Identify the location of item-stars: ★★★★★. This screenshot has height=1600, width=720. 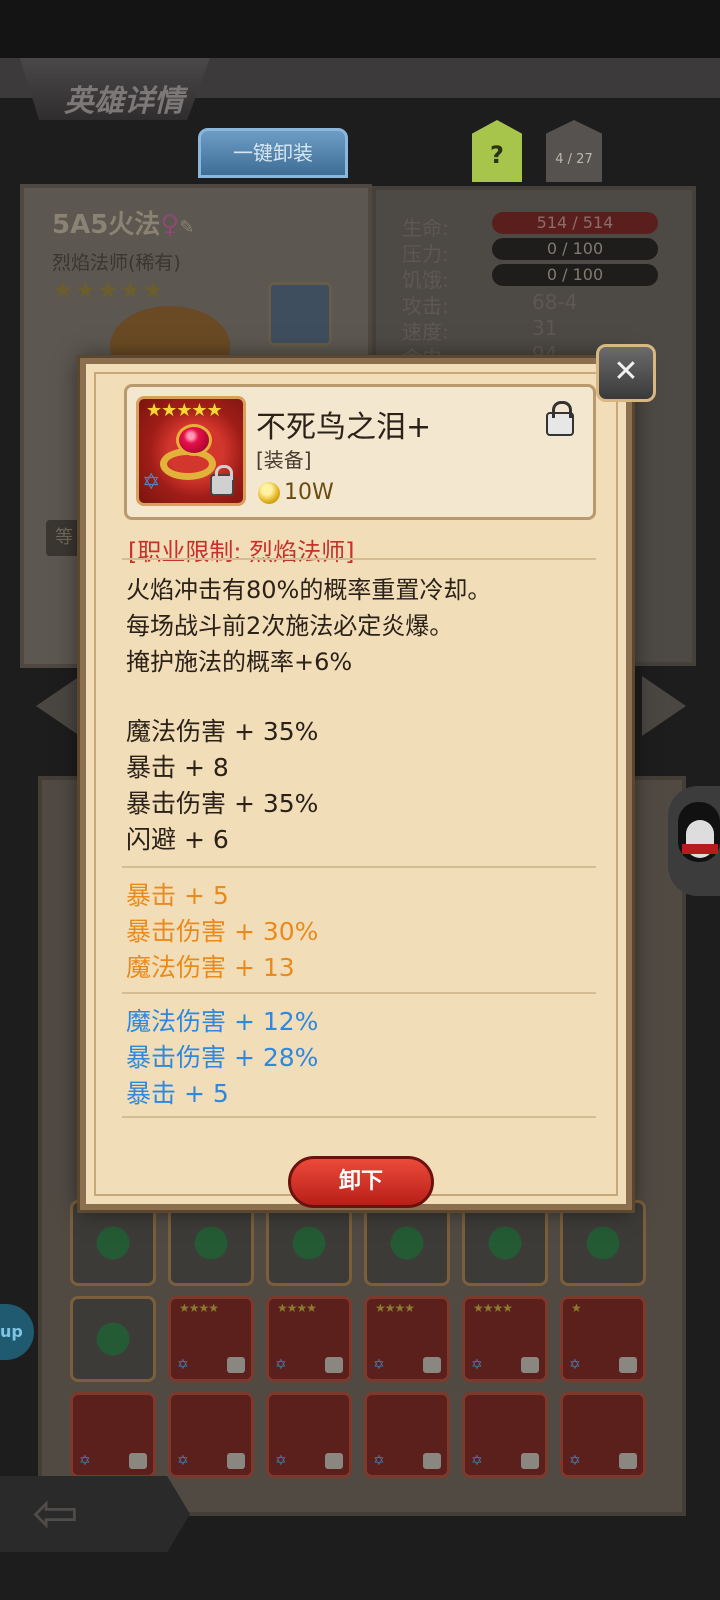
(184, 410).